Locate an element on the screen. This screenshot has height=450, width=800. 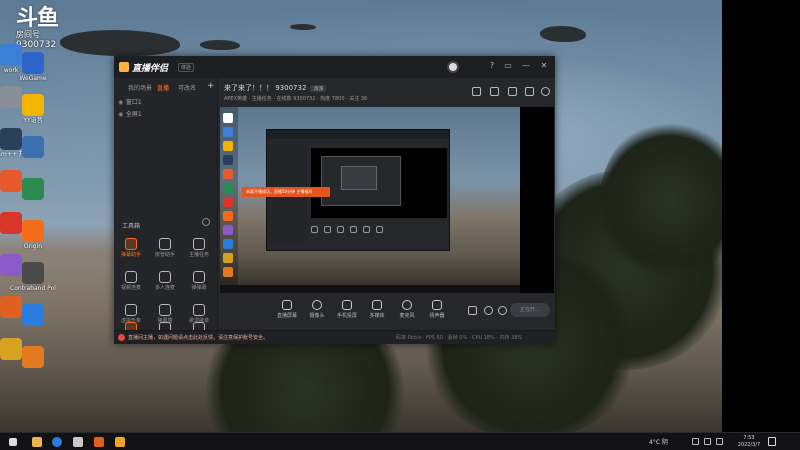
help-button: ? is located at coordinates (492, 66).